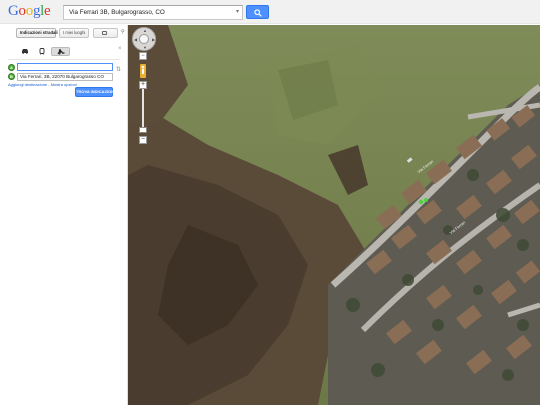 This screenshot has width=540, height=405. Describe the element at coordinates (145, 31) in the screenshot. I see `pan-up-icon: ▲` at that location.